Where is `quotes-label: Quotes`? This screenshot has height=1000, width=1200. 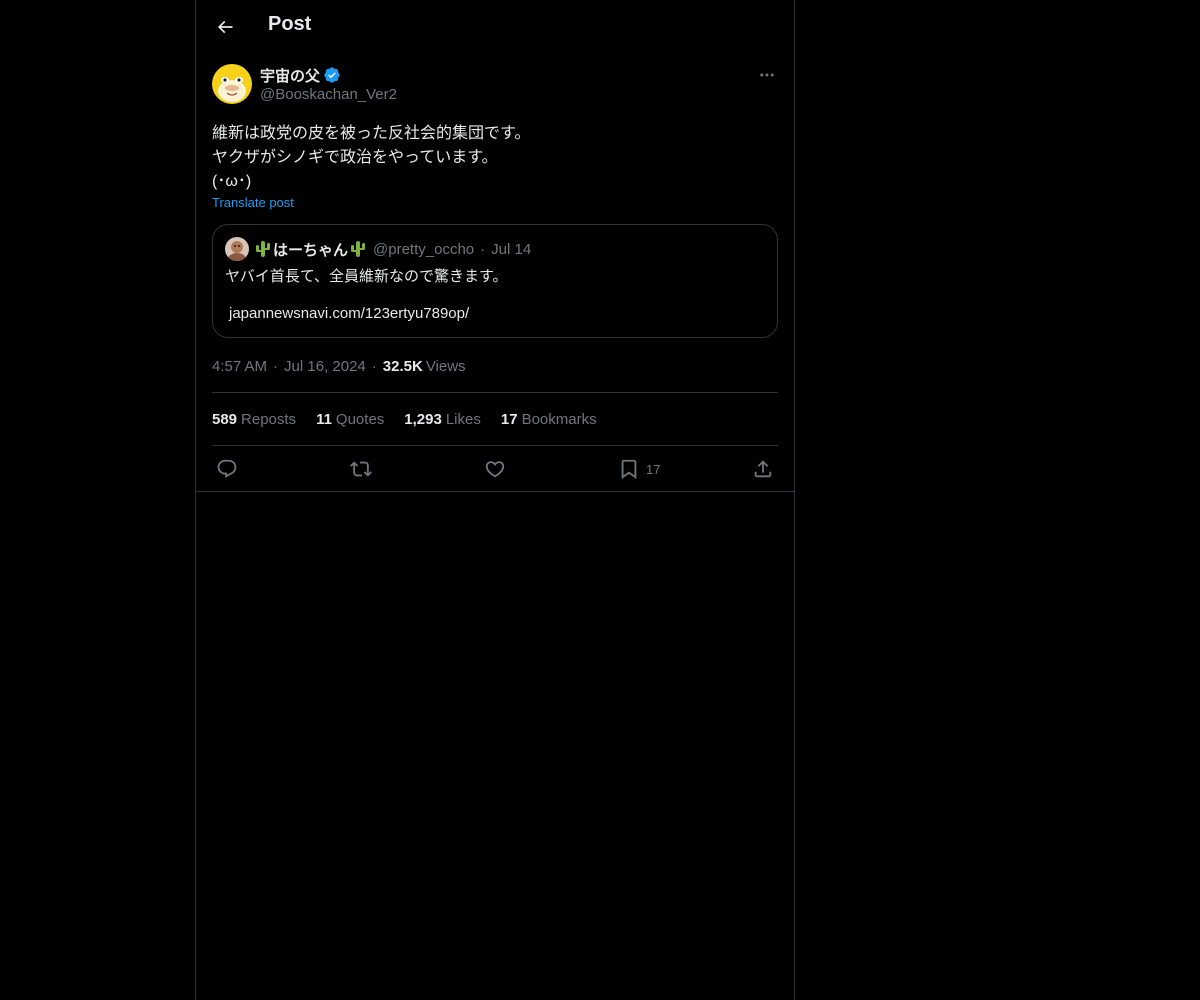
quotes-label: Quotes is located at coordinates (360, 419).